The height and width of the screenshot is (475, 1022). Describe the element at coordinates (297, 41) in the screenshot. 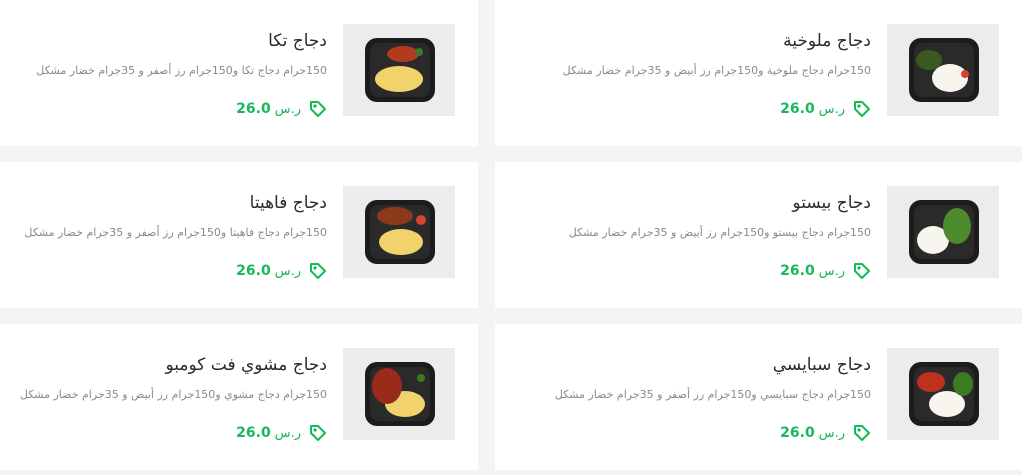

I see `item-title: دجاج تكا` at that location.